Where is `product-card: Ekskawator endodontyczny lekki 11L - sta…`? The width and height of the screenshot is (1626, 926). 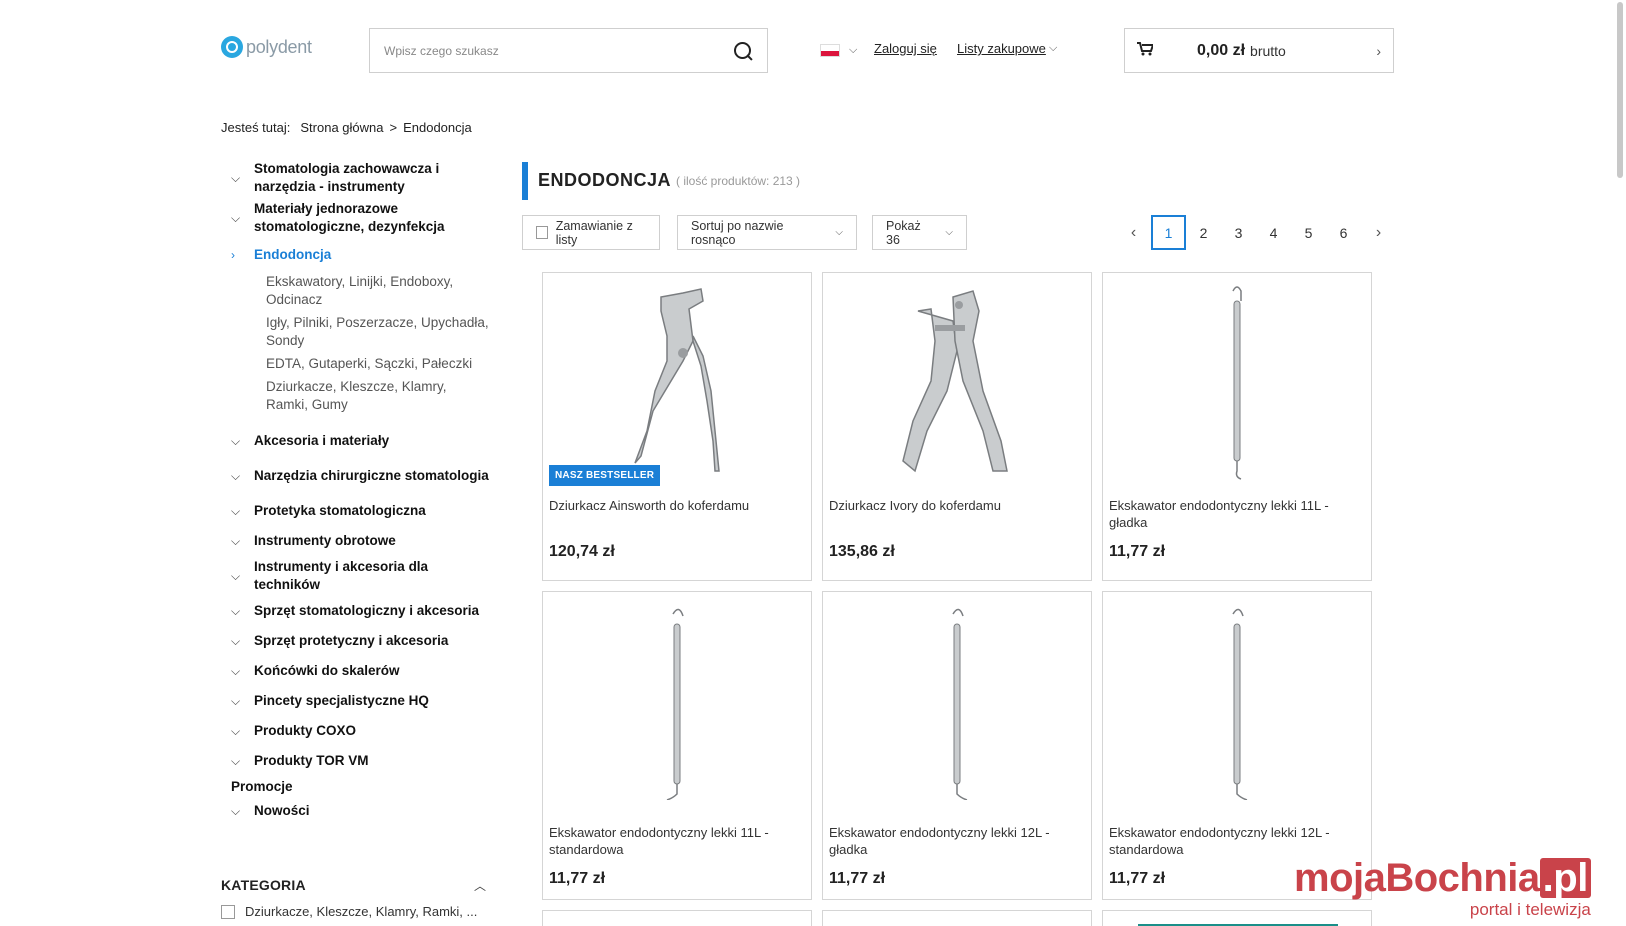
product-card: Ekskawator endodontyczny lekki 11L - sta… is located at coordinates (677, 745).